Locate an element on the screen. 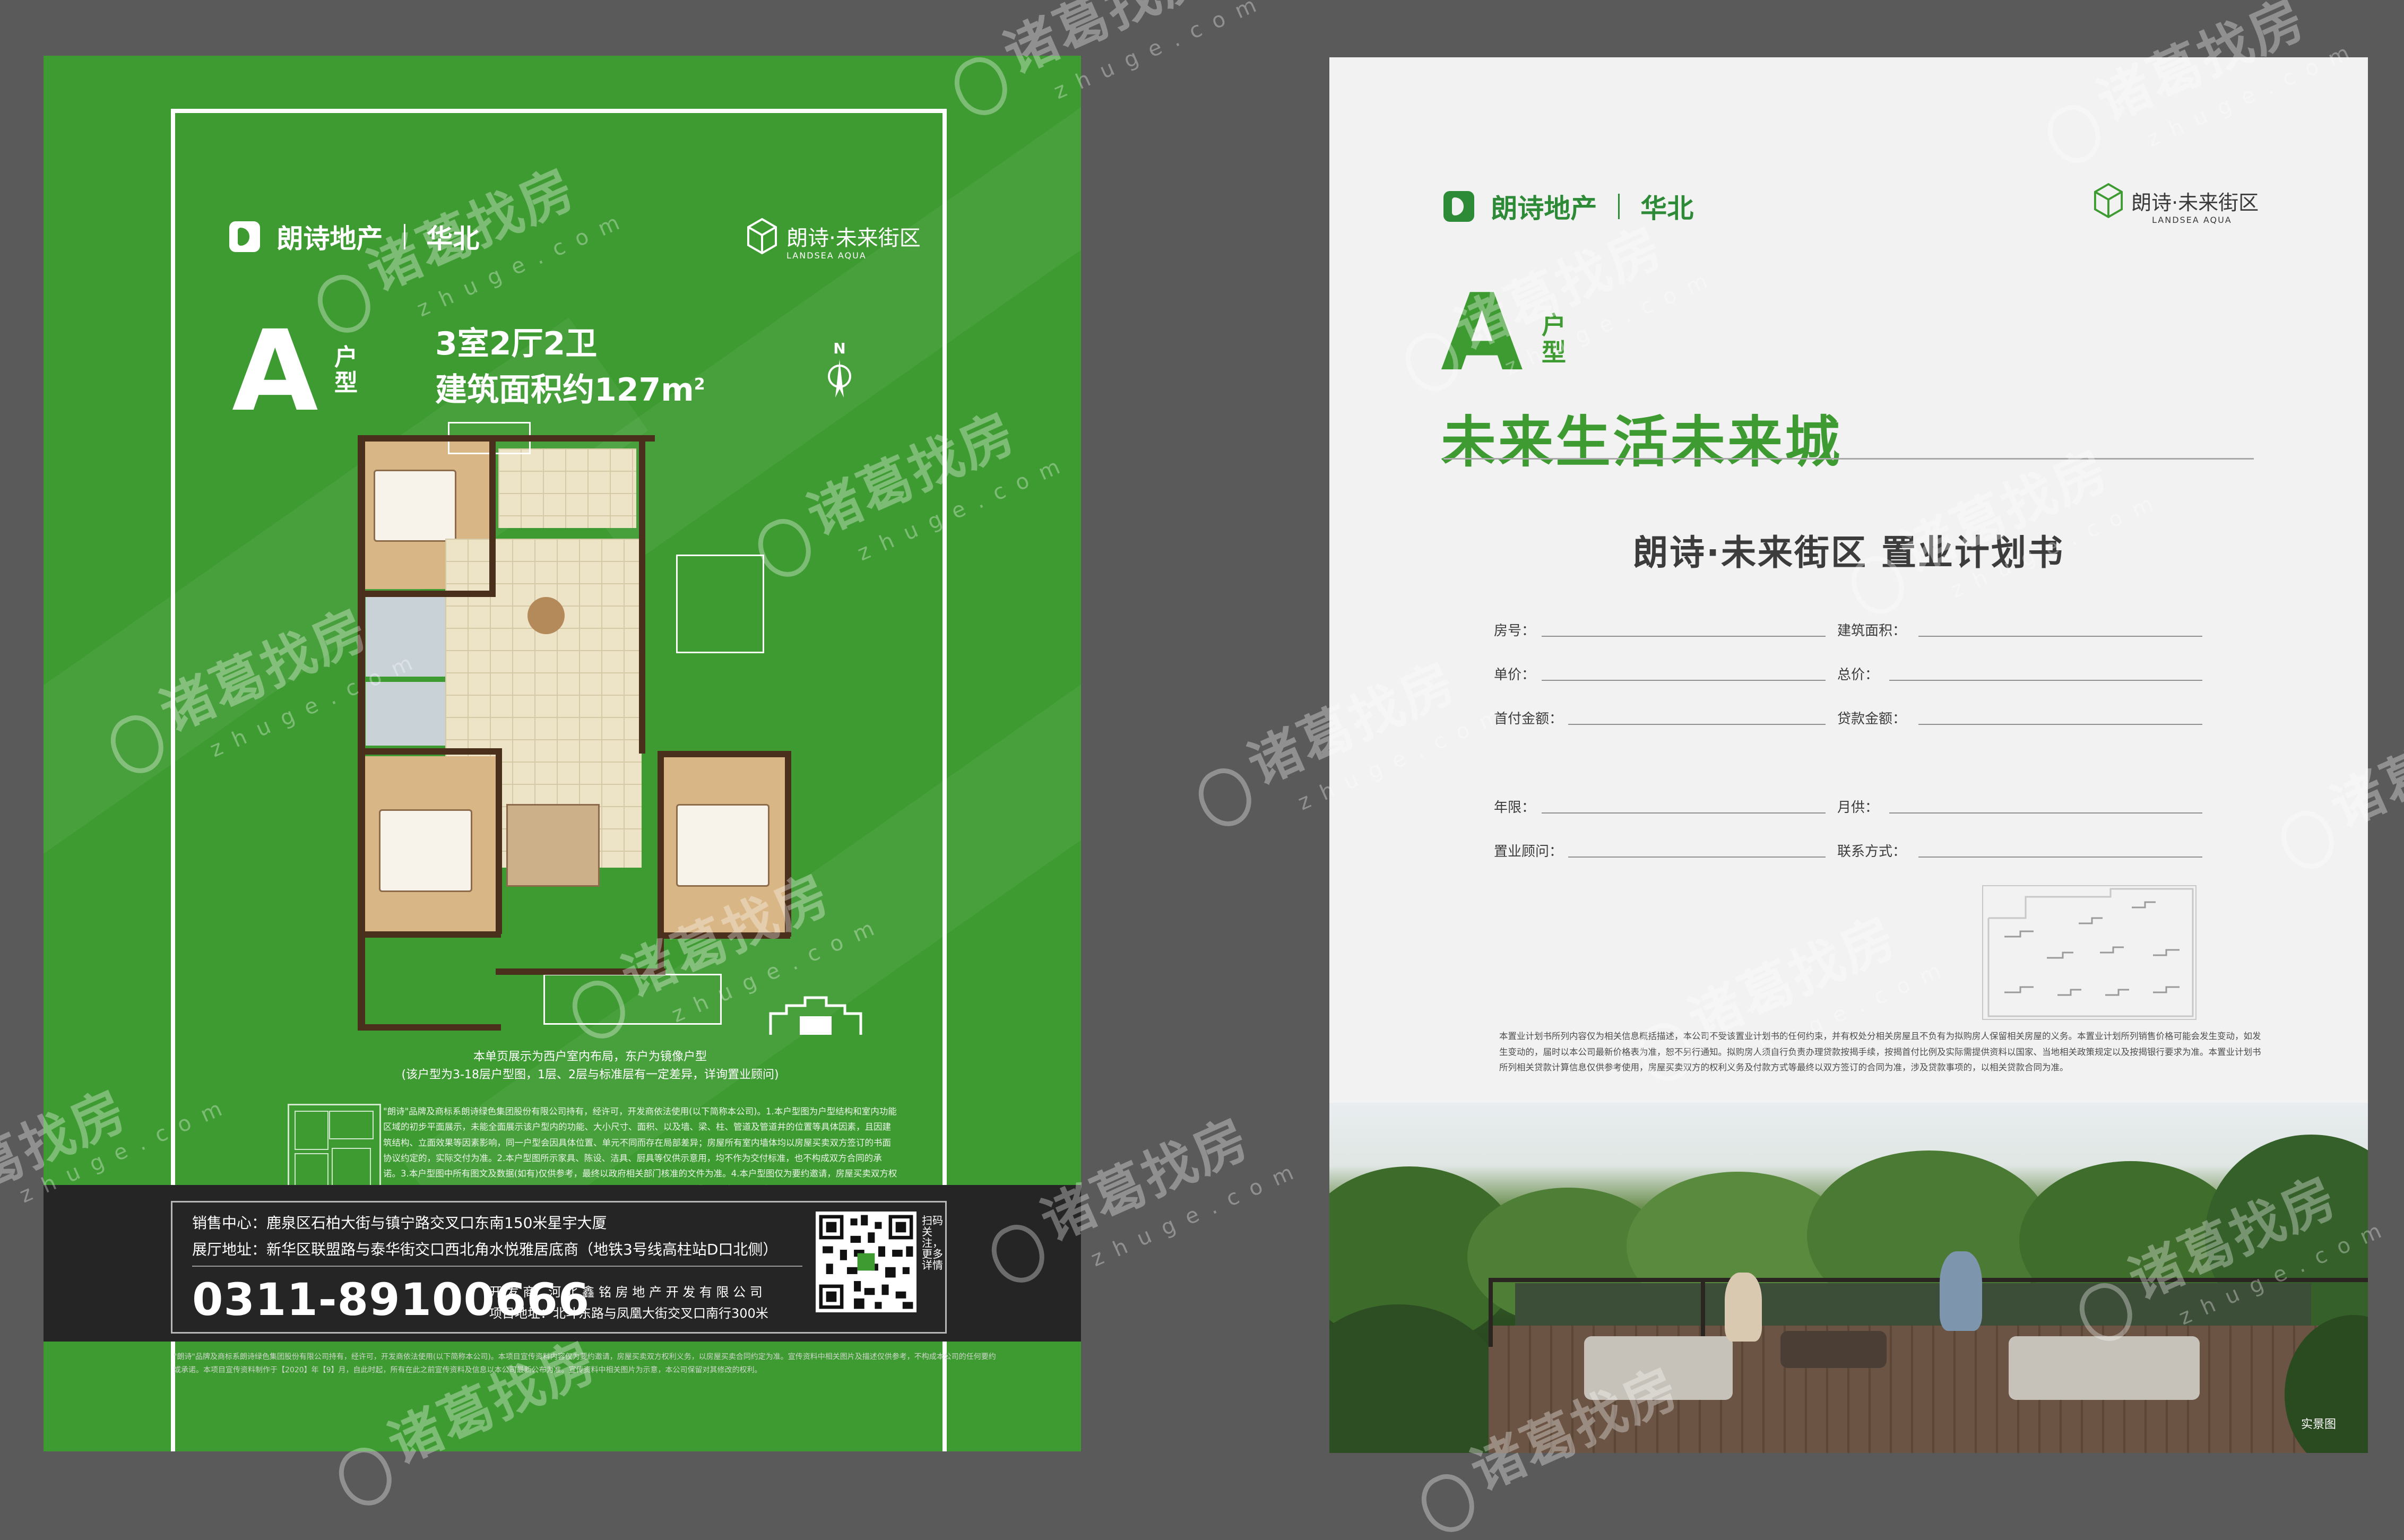 This screenshot has width=2404, height=1540. field-unit-price is located at coordinates (1684, 680).